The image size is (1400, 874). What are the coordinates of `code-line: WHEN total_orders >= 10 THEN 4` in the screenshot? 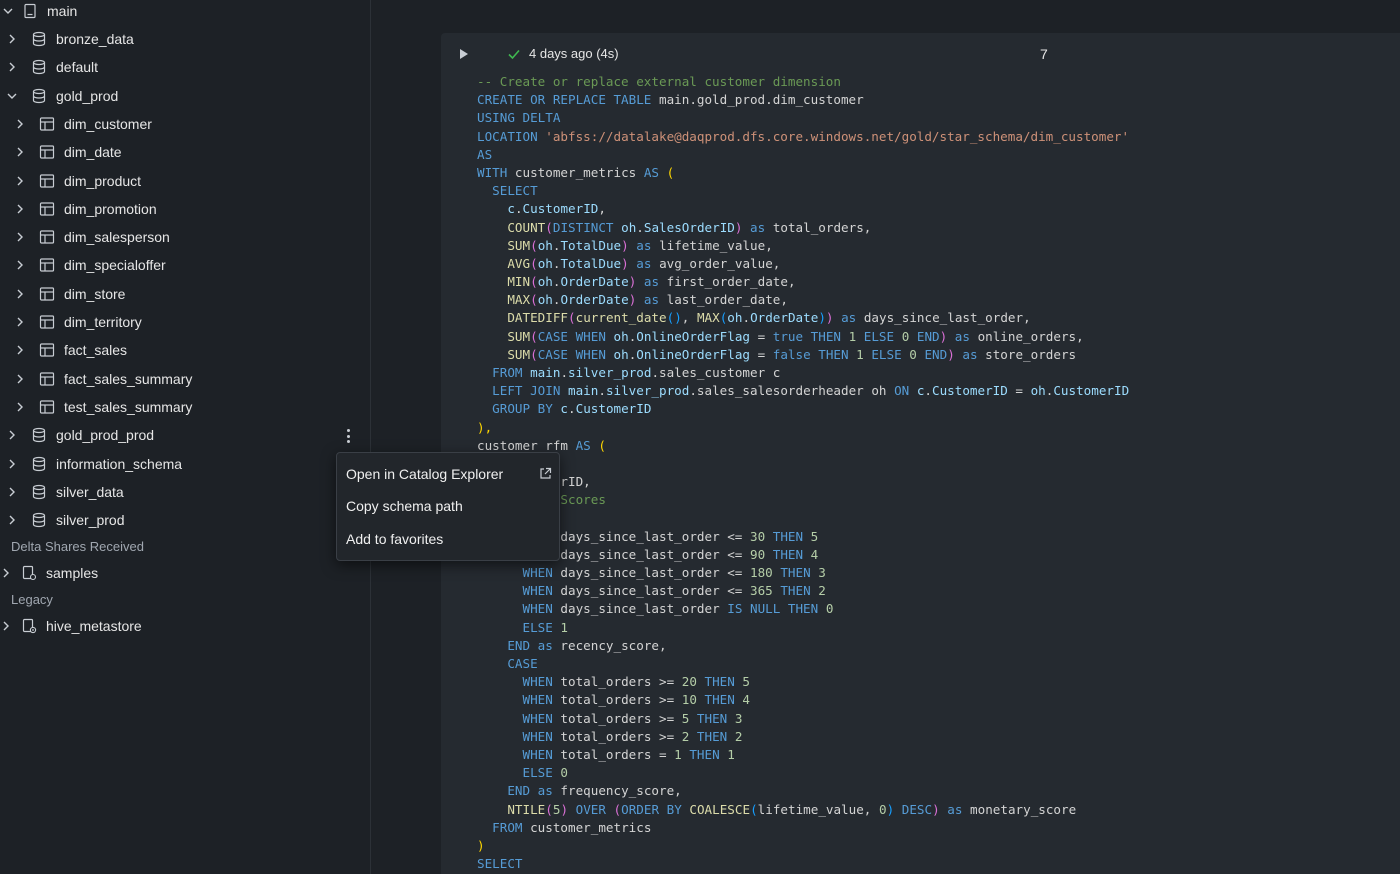 It's located at (803, 700).